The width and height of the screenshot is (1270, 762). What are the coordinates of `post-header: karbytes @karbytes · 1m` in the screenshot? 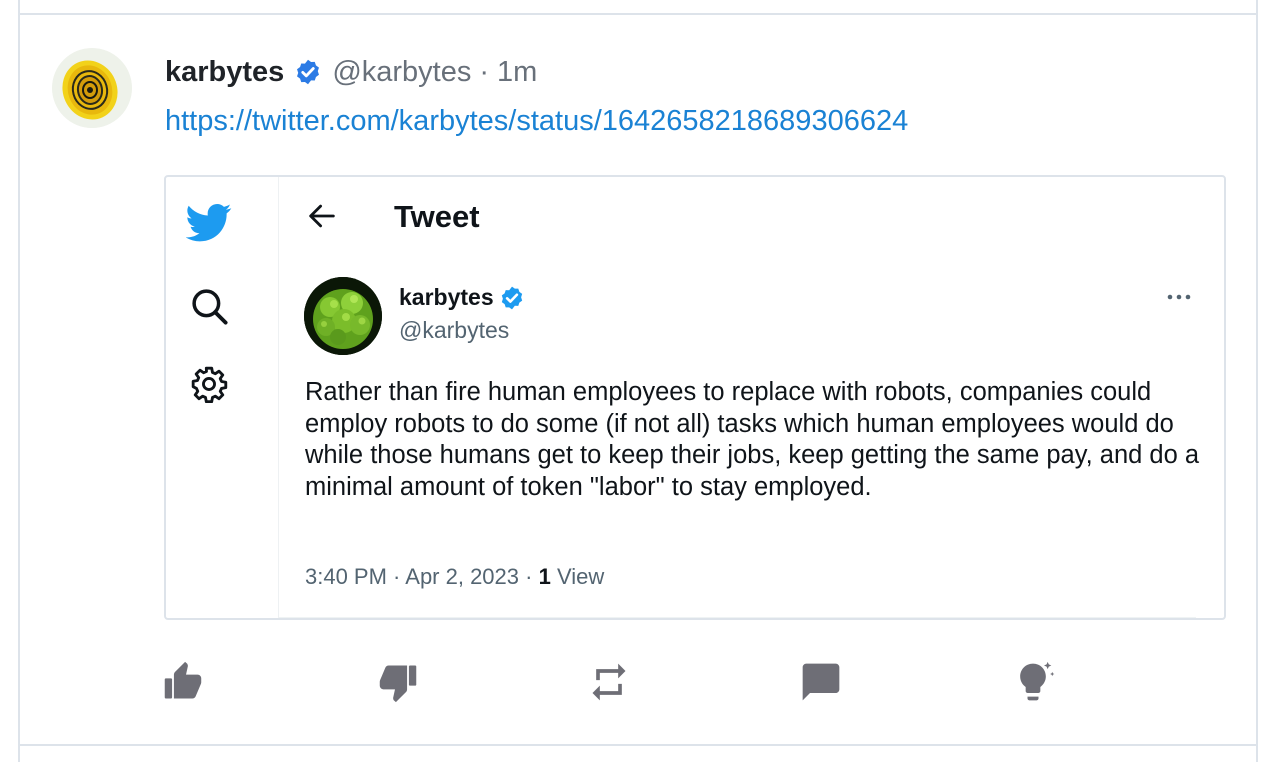 It's located at (351, 72).